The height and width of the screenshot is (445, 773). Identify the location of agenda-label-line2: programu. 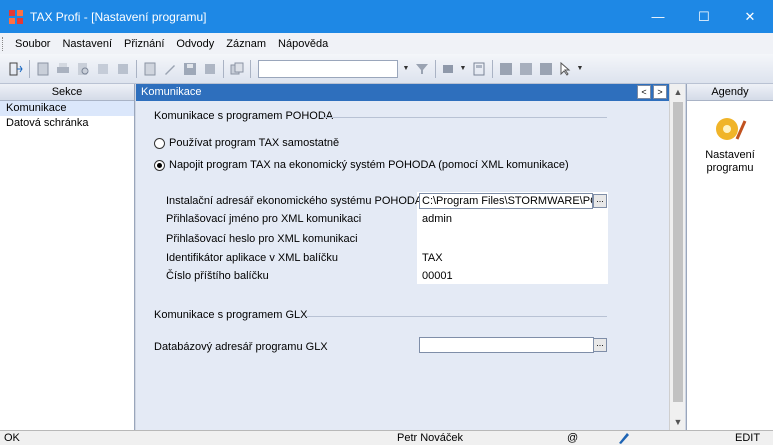
(730, 168).